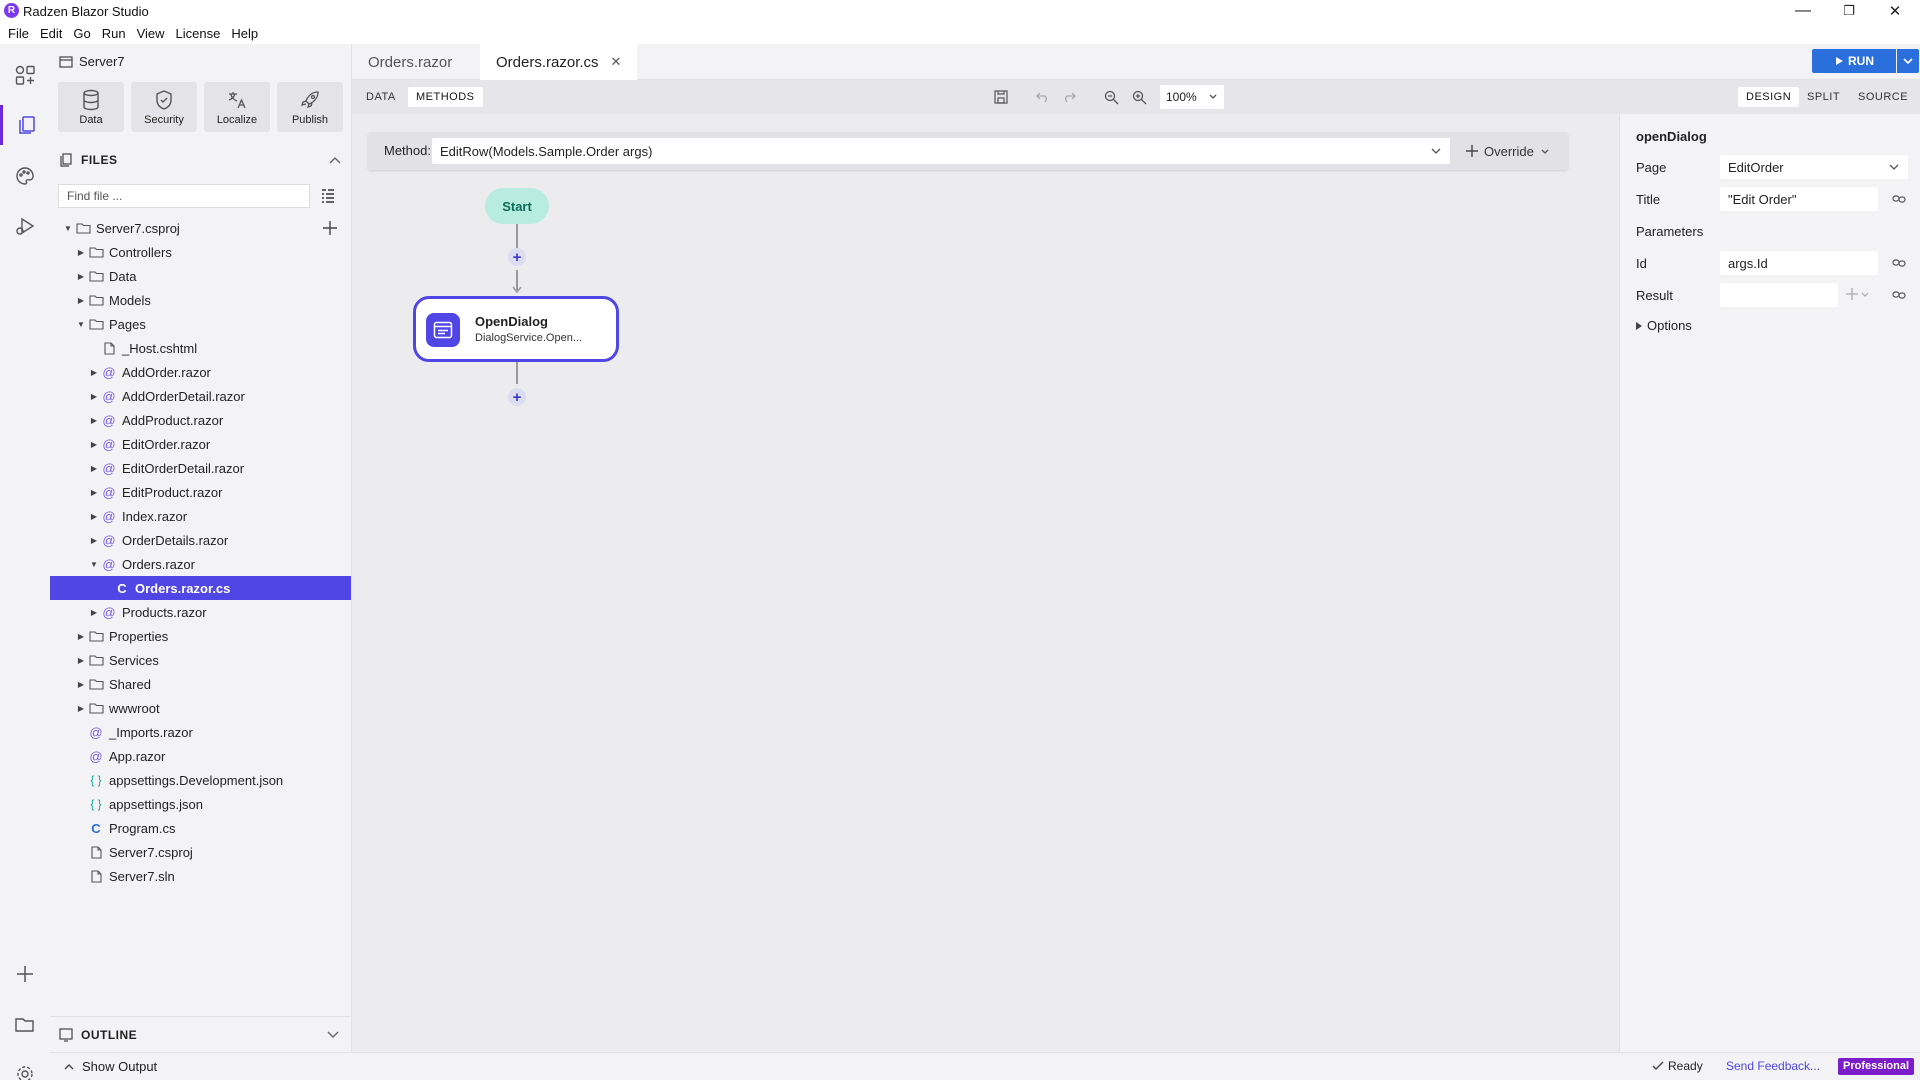 This screenshot has height=1080, width=1920. What do you see at coordinates (1883, 97) in the screenshot?
I see `view-mode-source: SOURCE` at bounding box center [1883, 97].